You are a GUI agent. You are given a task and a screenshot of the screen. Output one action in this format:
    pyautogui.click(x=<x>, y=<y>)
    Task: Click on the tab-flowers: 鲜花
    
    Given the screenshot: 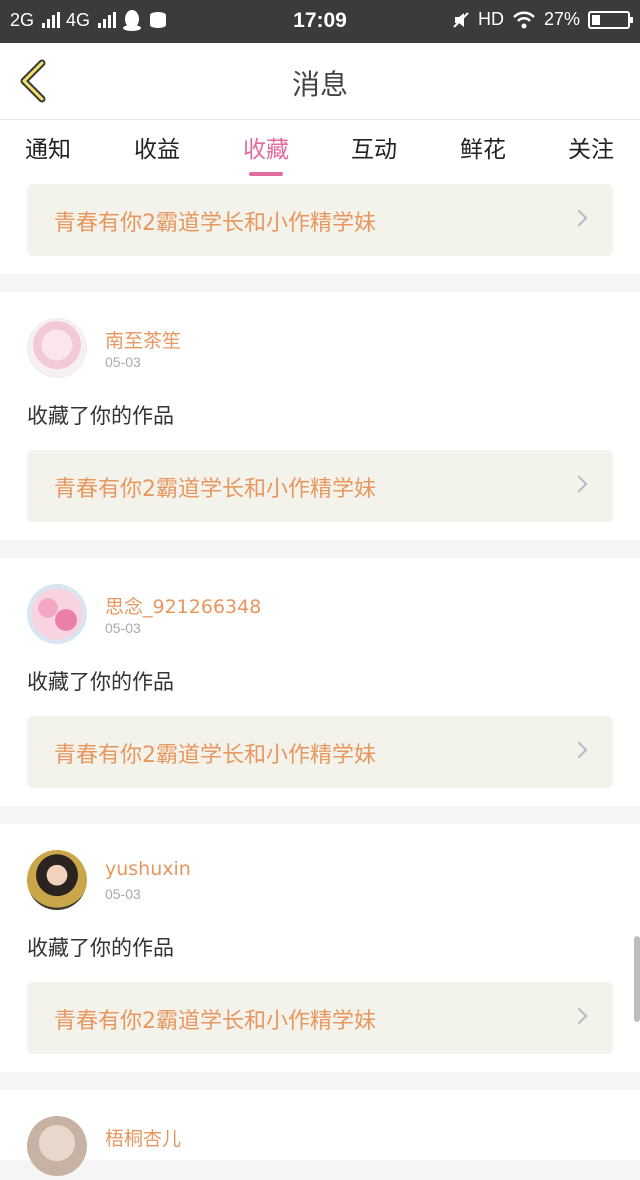 What is the action you would take?
    pyautogui.click(x=483, y=147)
    